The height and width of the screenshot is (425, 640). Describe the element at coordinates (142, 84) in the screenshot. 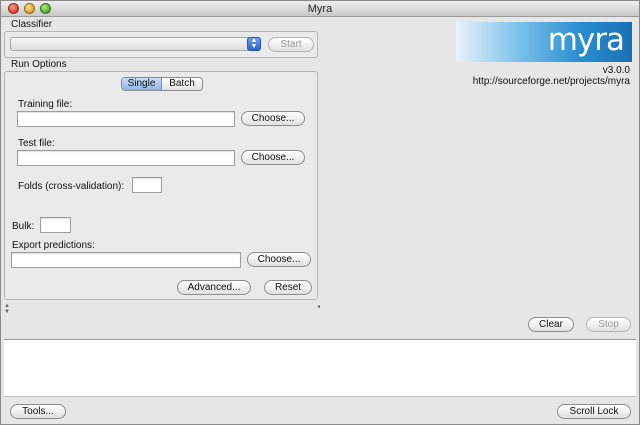

I see `tab-single: Single` at that location.